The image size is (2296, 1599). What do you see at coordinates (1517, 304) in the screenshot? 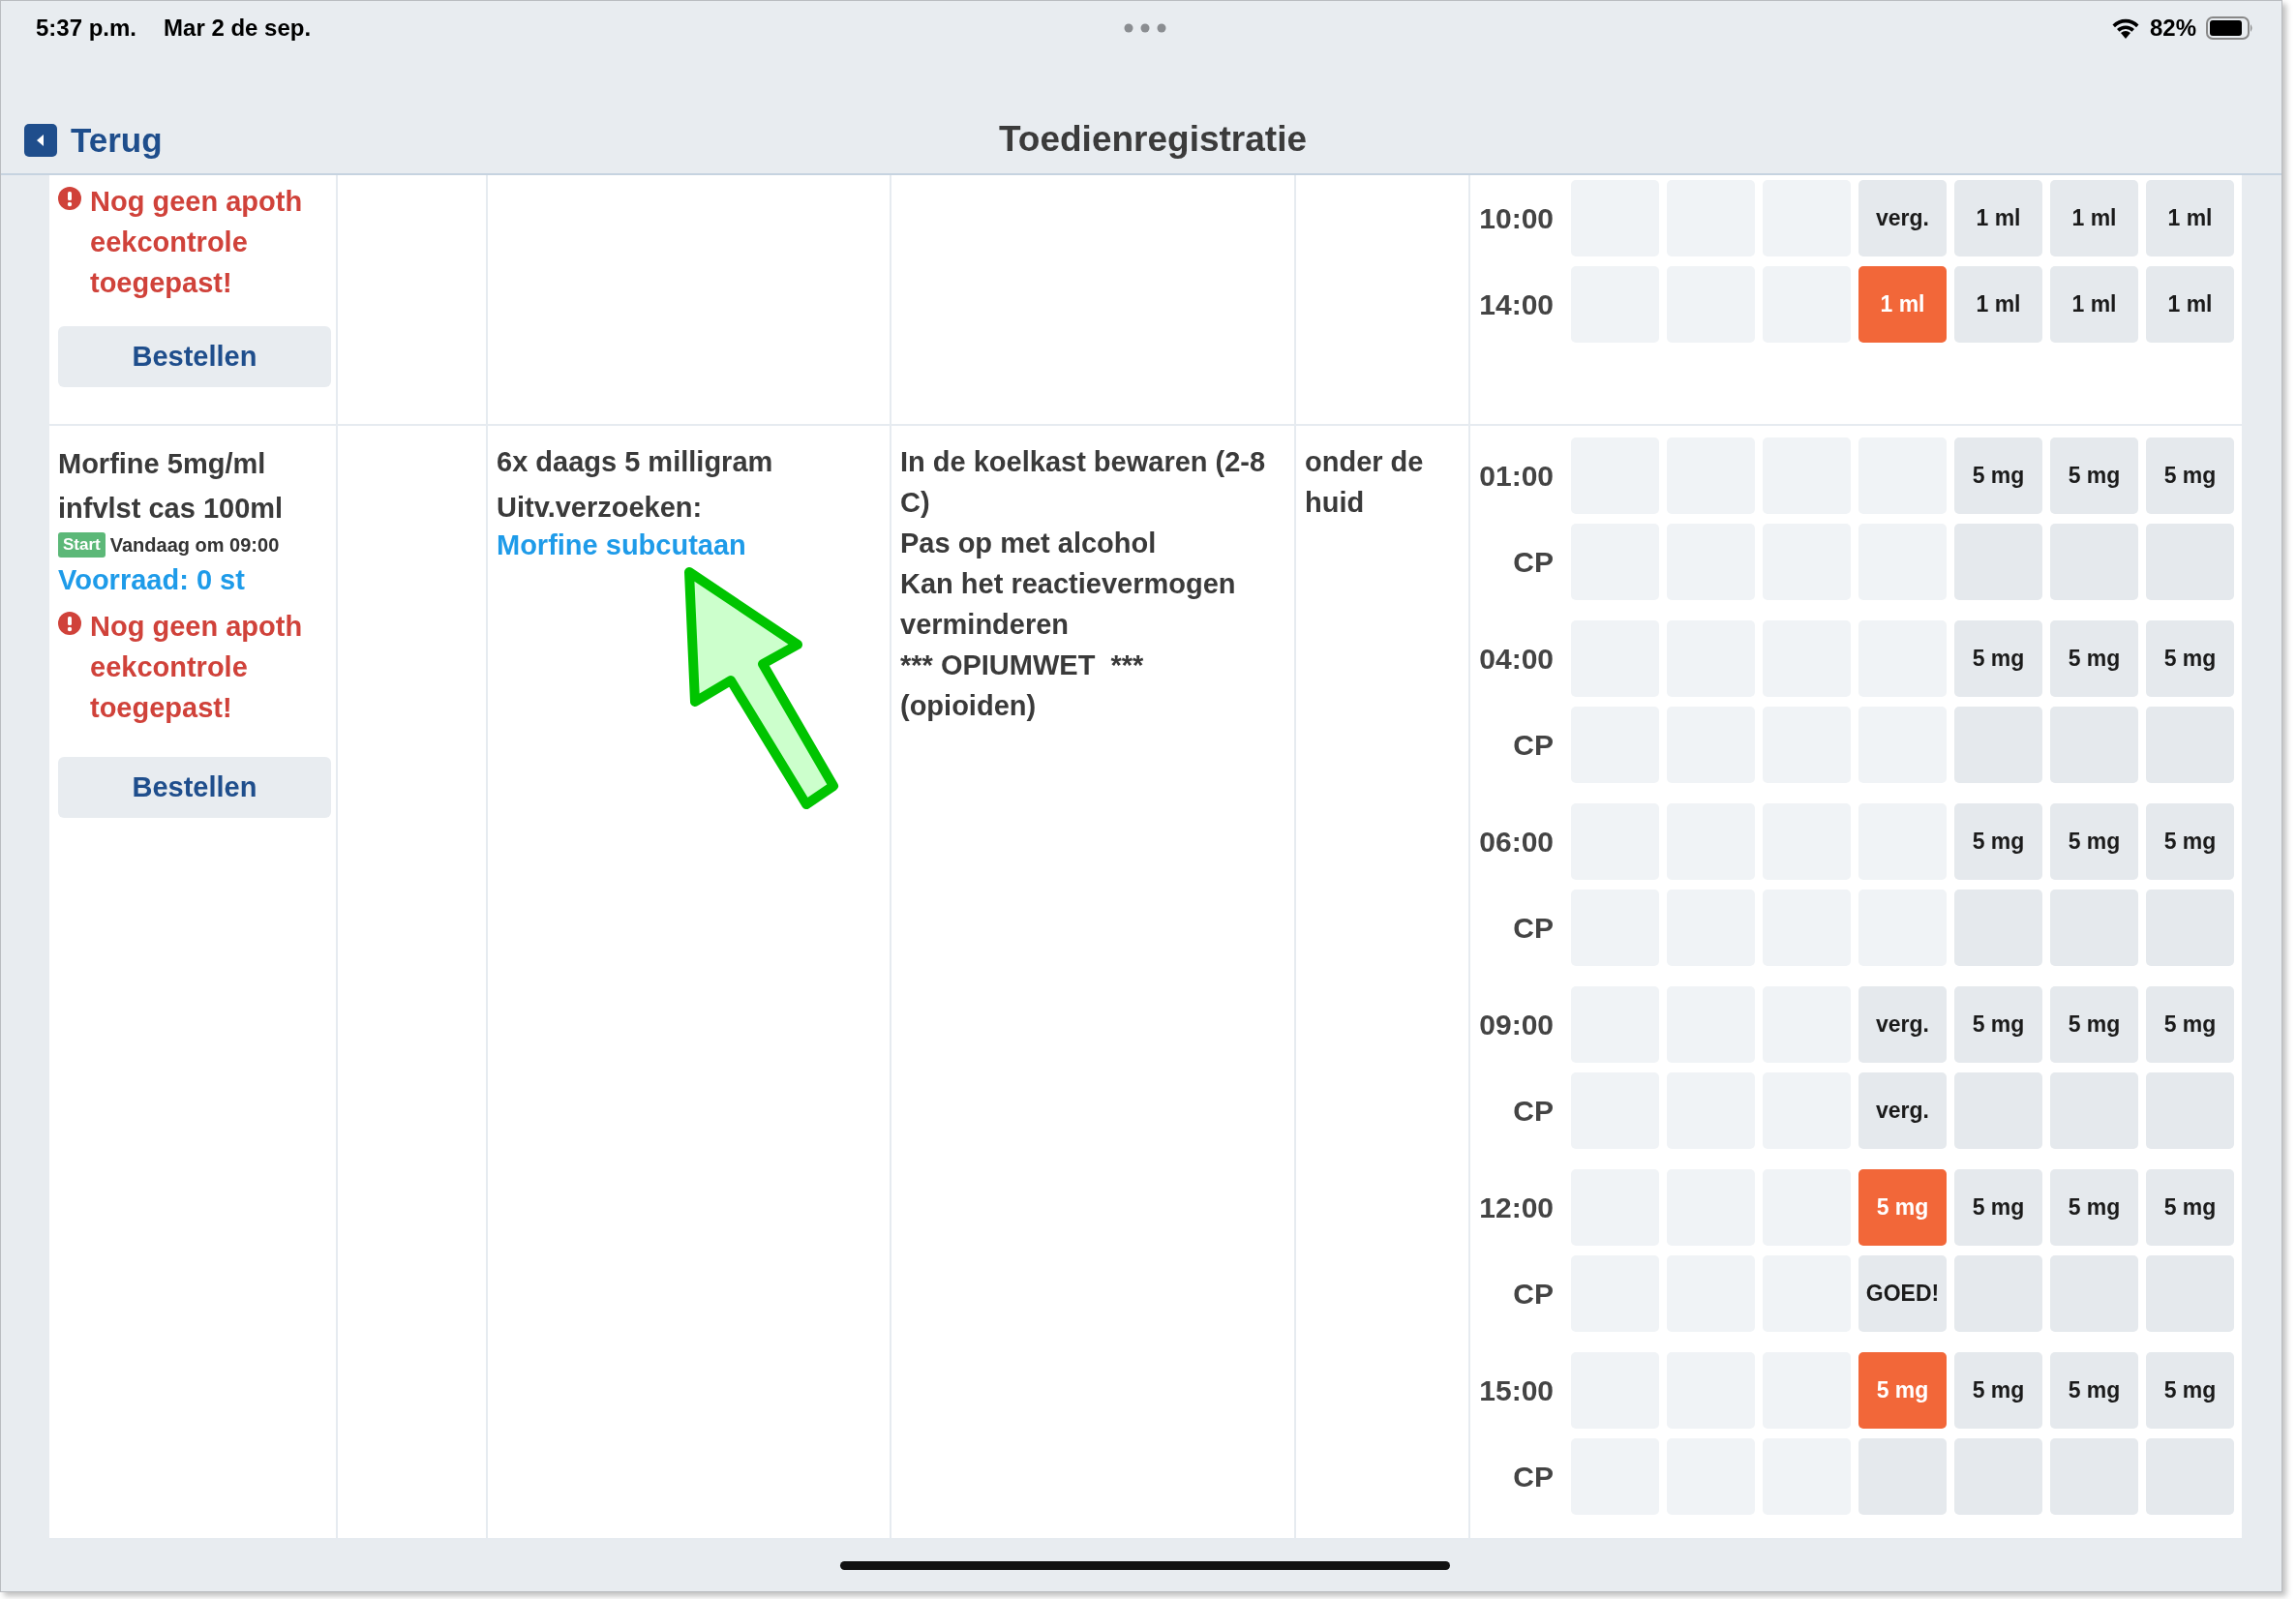
I see `time-label: 14:00` at bounding box center [1517, 304].